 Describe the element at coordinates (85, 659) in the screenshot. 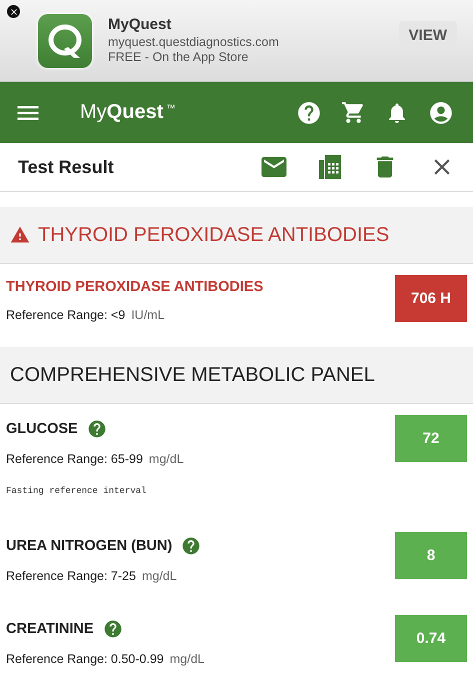

I see `reference-range: Reference Range: 0.50-0.99` at that location.